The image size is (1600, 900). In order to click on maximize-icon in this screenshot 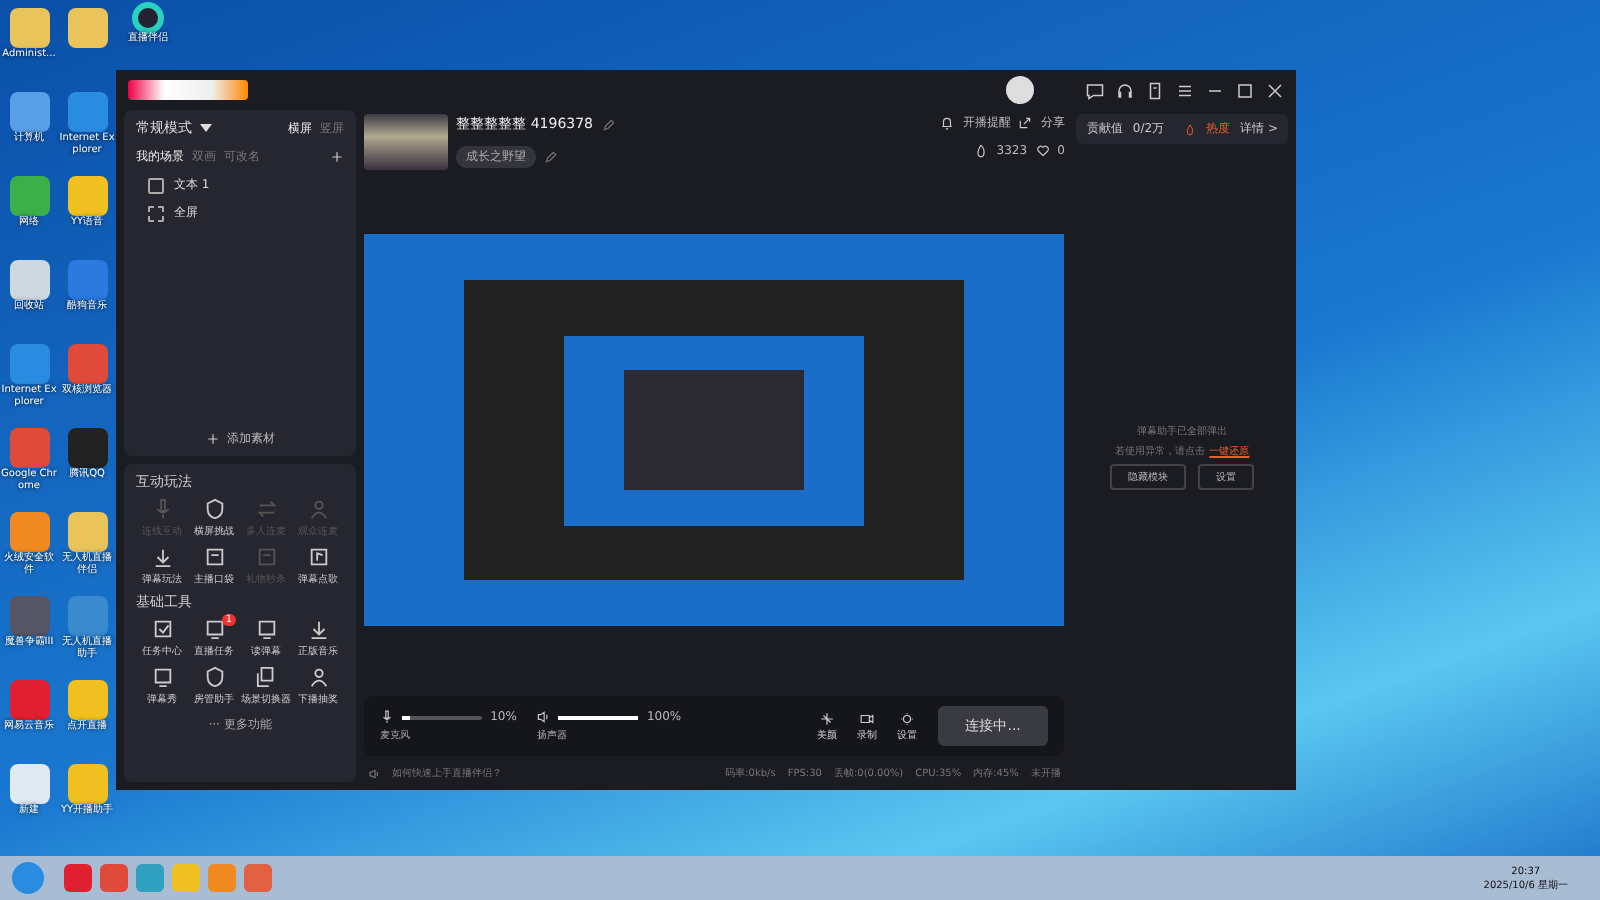, I will do `click(1245, 90)`.